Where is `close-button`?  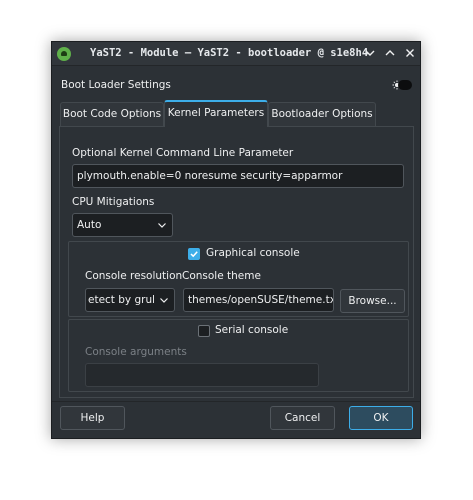 close-button is located at coordinates (410, 53).